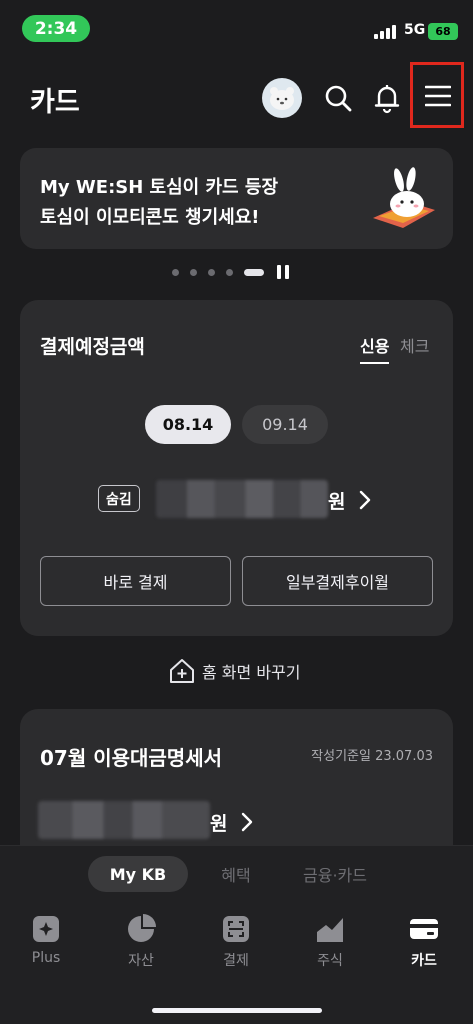  I want to click on tab-stocks: 주식, so click(330, 942).